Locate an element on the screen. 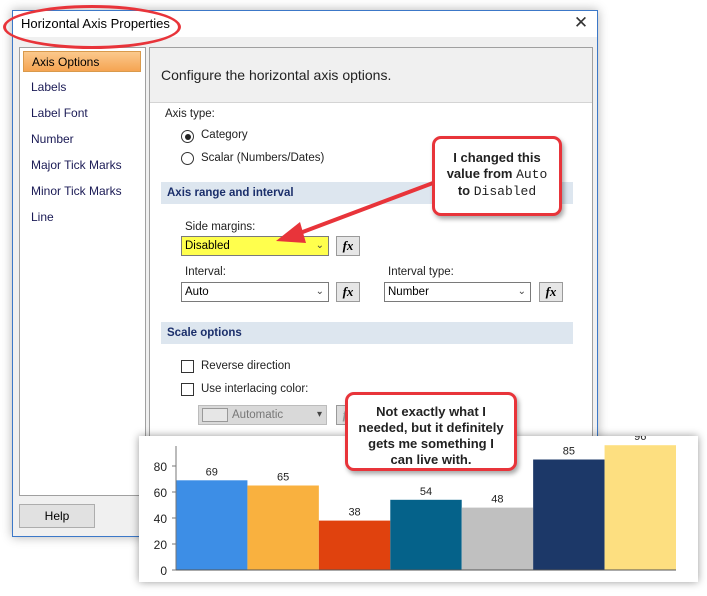 This screenshot has height=596, width=707. callout-line-2-text: value from is located at coordinates (481, 173).